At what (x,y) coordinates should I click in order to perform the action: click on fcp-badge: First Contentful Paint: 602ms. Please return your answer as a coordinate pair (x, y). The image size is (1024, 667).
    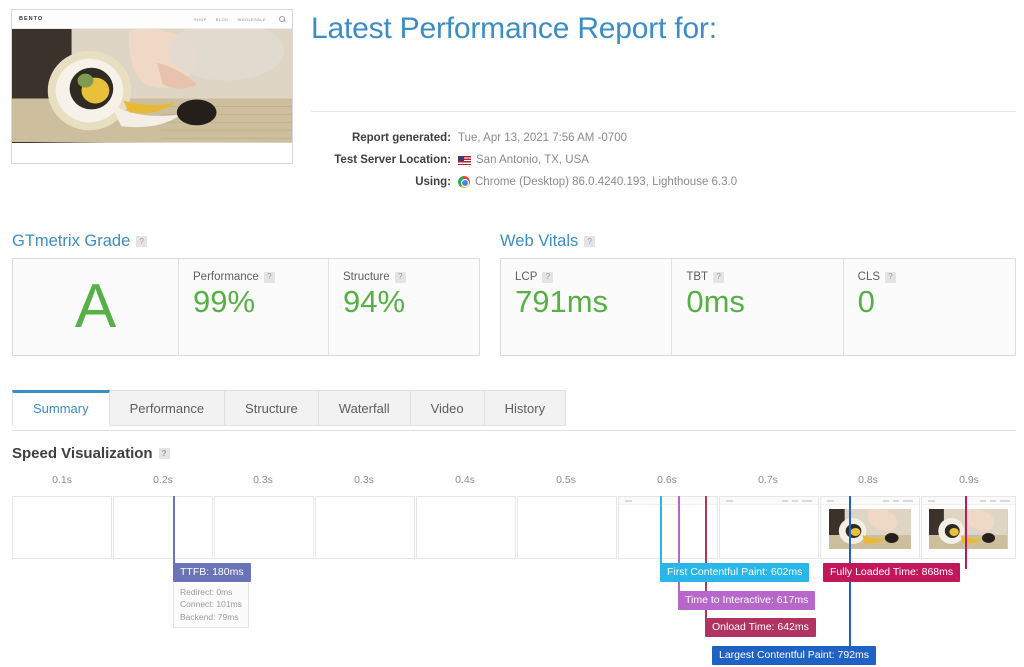
    Looking at the image, I should click on (735, 573).